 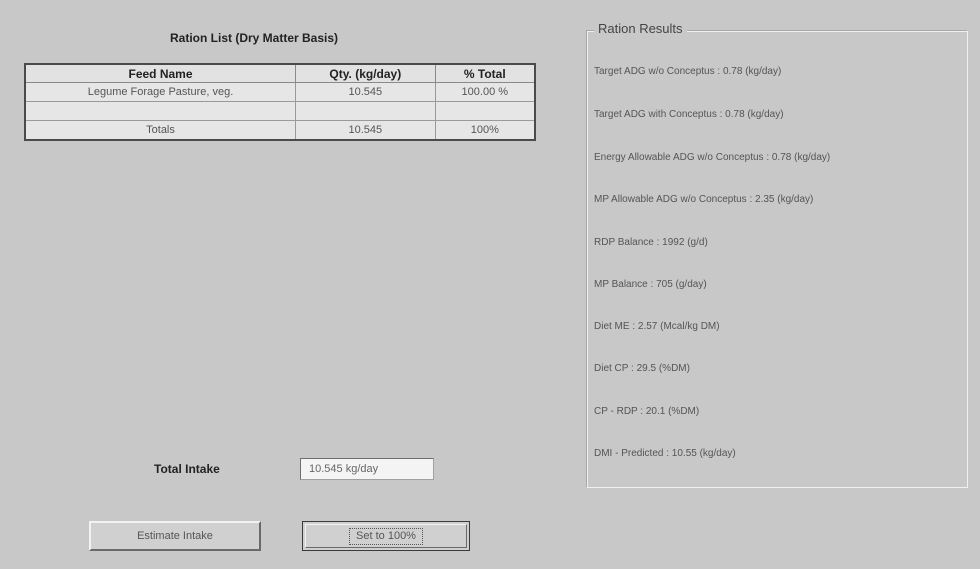 I want to click on result-rdp-balance: RDP Balance : 1992 (g/d), so click(x=651, y=242).